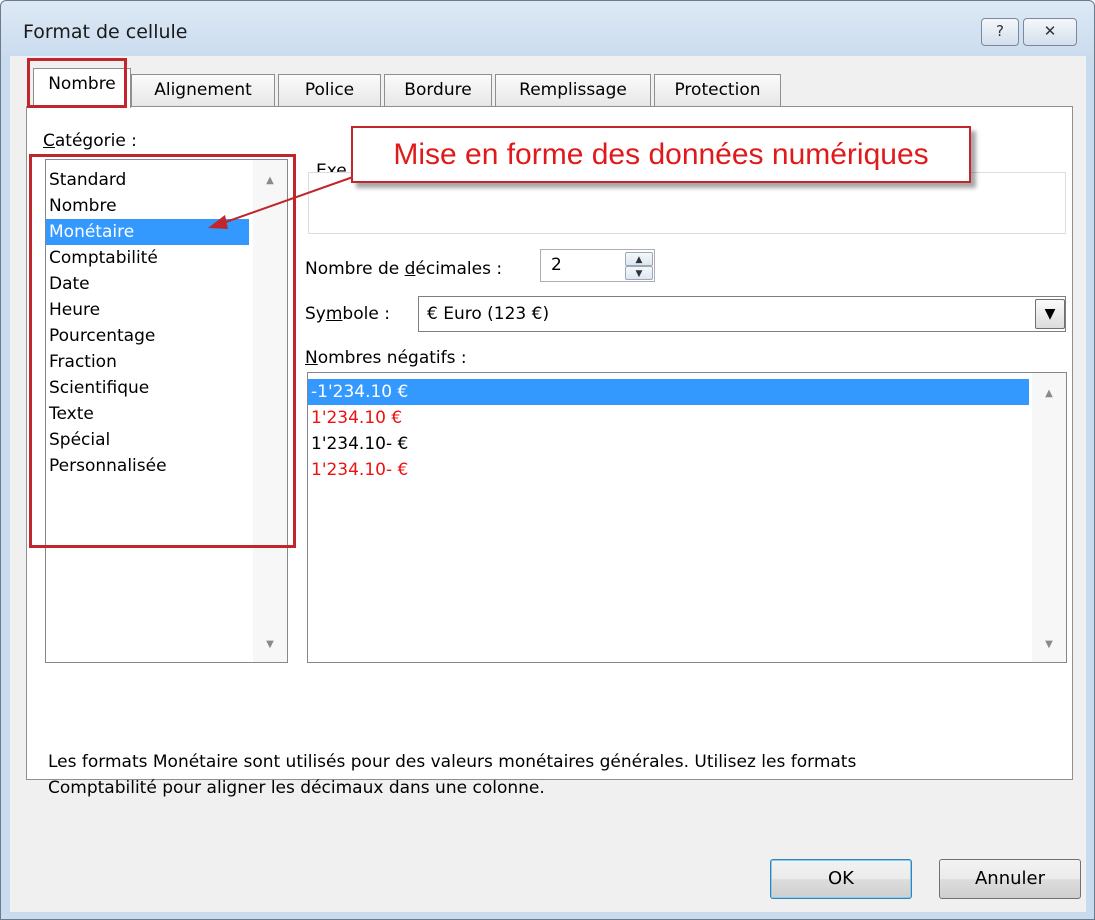  What do you see at coordinates (288, 200) in the screenshot?
I see `annotation-arrow-line` at bounding box center [288, 200].